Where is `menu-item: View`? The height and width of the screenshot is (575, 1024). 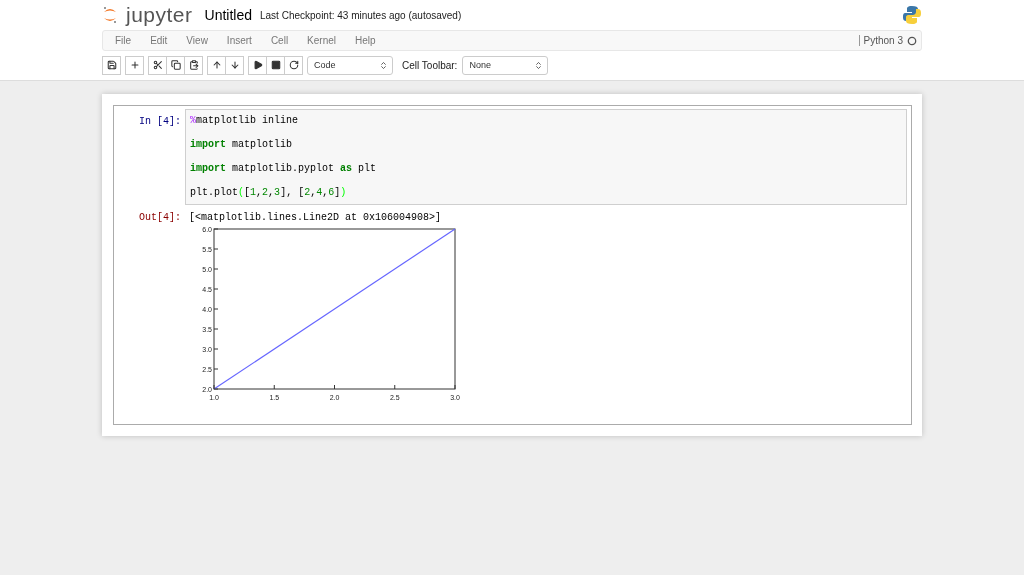
menu-item: View is located at coordinates (202, 40).